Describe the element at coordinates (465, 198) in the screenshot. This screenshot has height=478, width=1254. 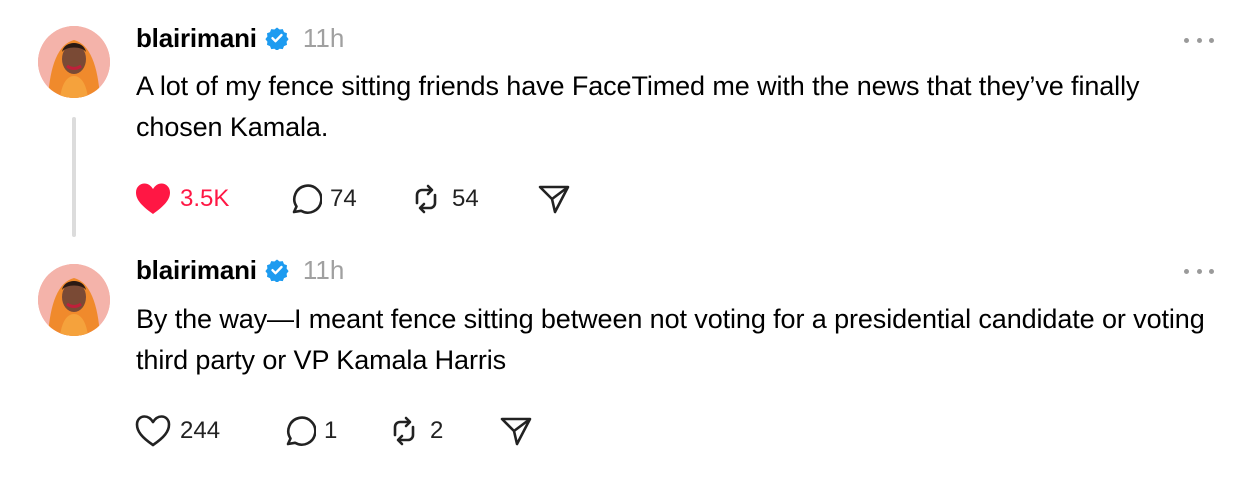
I see `repost-count: 54` at that location.